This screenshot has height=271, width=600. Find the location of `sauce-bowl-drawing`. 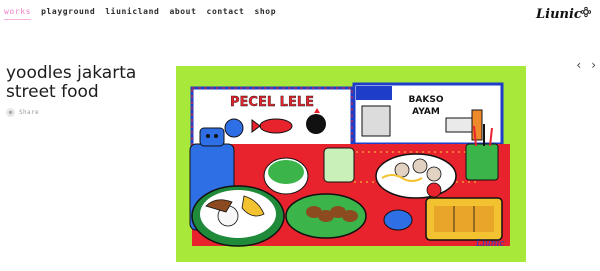

sauce-bowl-drawing is located at coordinates (398, 220).